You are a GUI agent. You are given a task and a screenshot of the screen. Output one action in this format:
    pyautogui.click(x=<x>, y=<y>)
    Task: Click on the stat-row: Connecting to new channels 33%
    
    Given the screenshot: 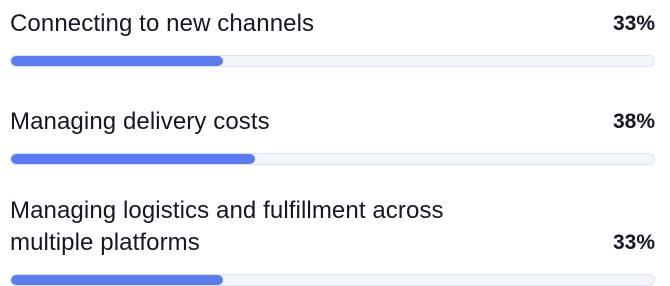 What is the action you would take?
    pyautogui.click(x=332, y=20)
    